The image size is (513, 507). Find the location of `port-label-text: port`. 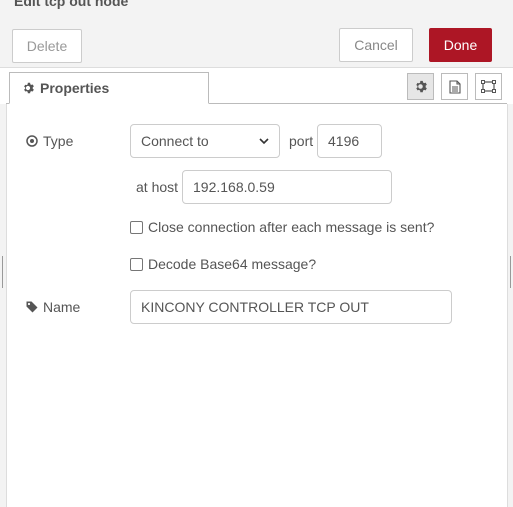

port-label-text: port is located at coordinates (301, 141).